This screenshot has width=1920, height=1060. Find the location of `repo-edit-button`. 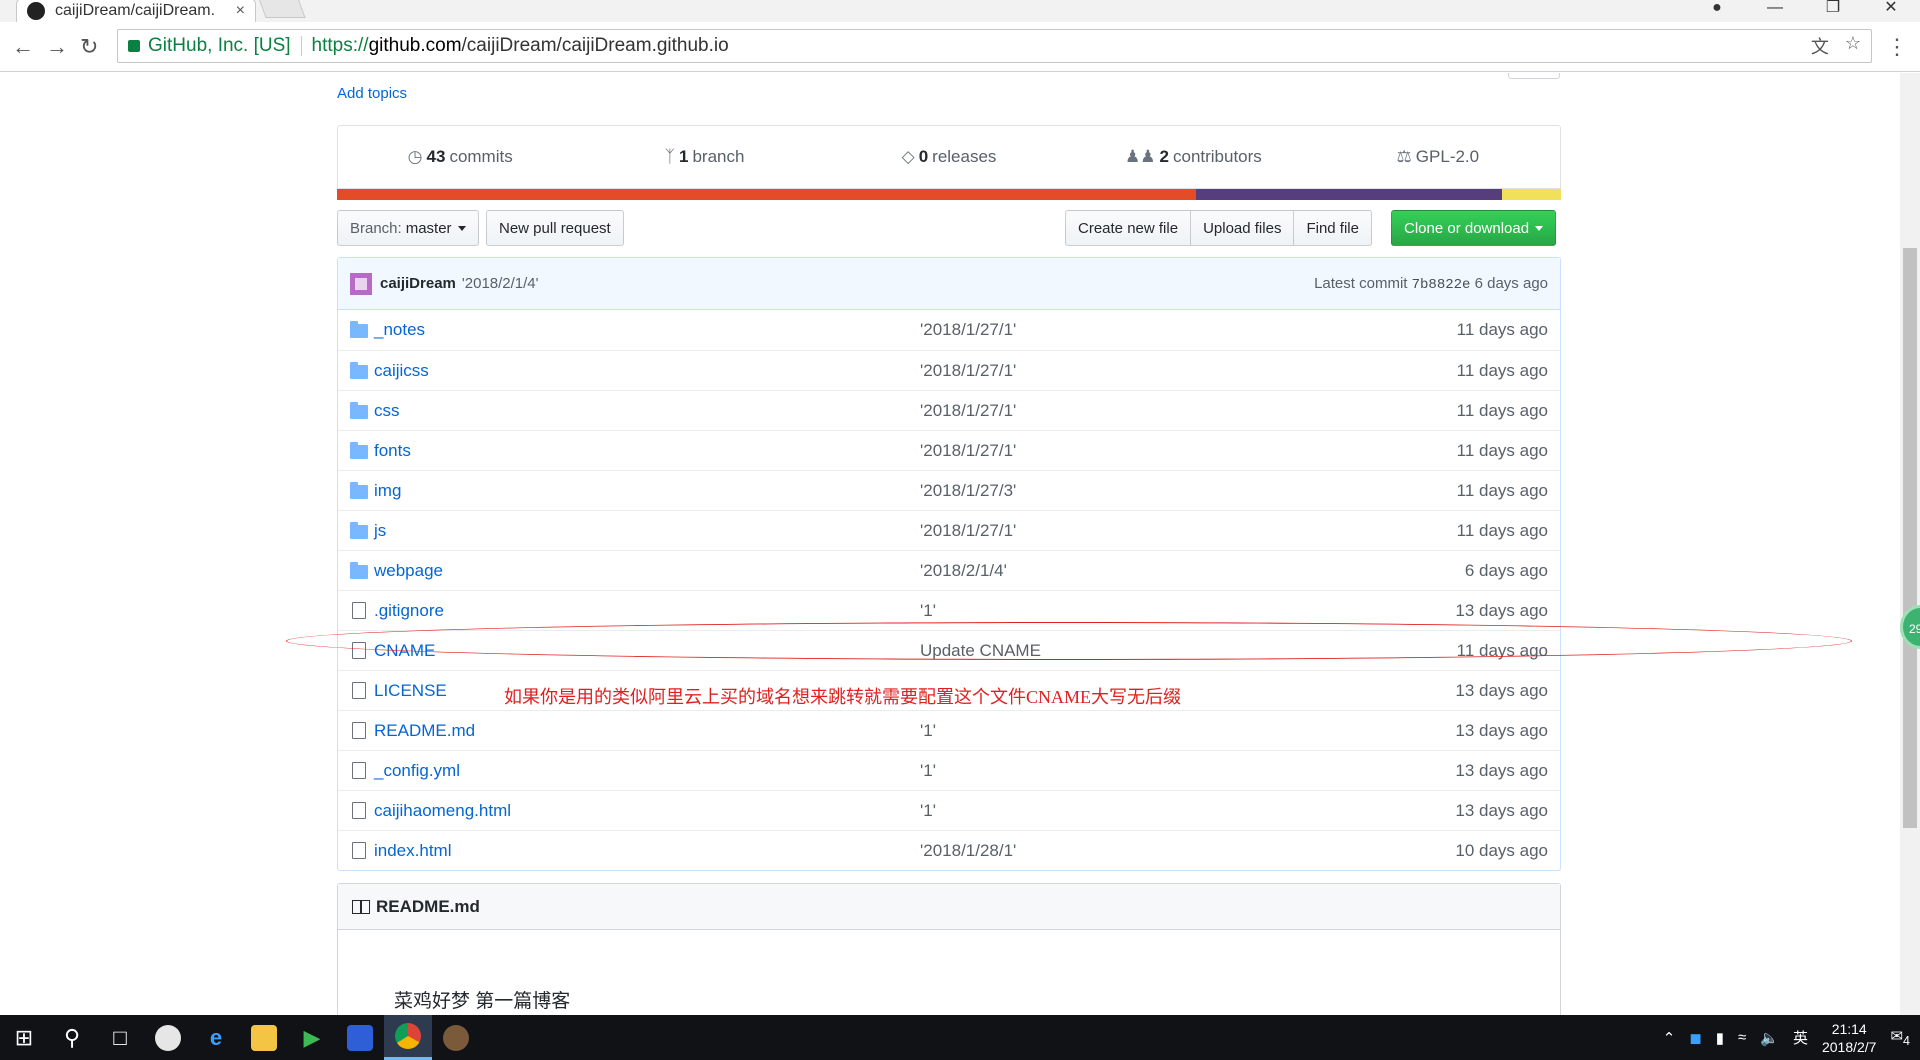

repo-edit-button is located at coordinates (1534, 76).